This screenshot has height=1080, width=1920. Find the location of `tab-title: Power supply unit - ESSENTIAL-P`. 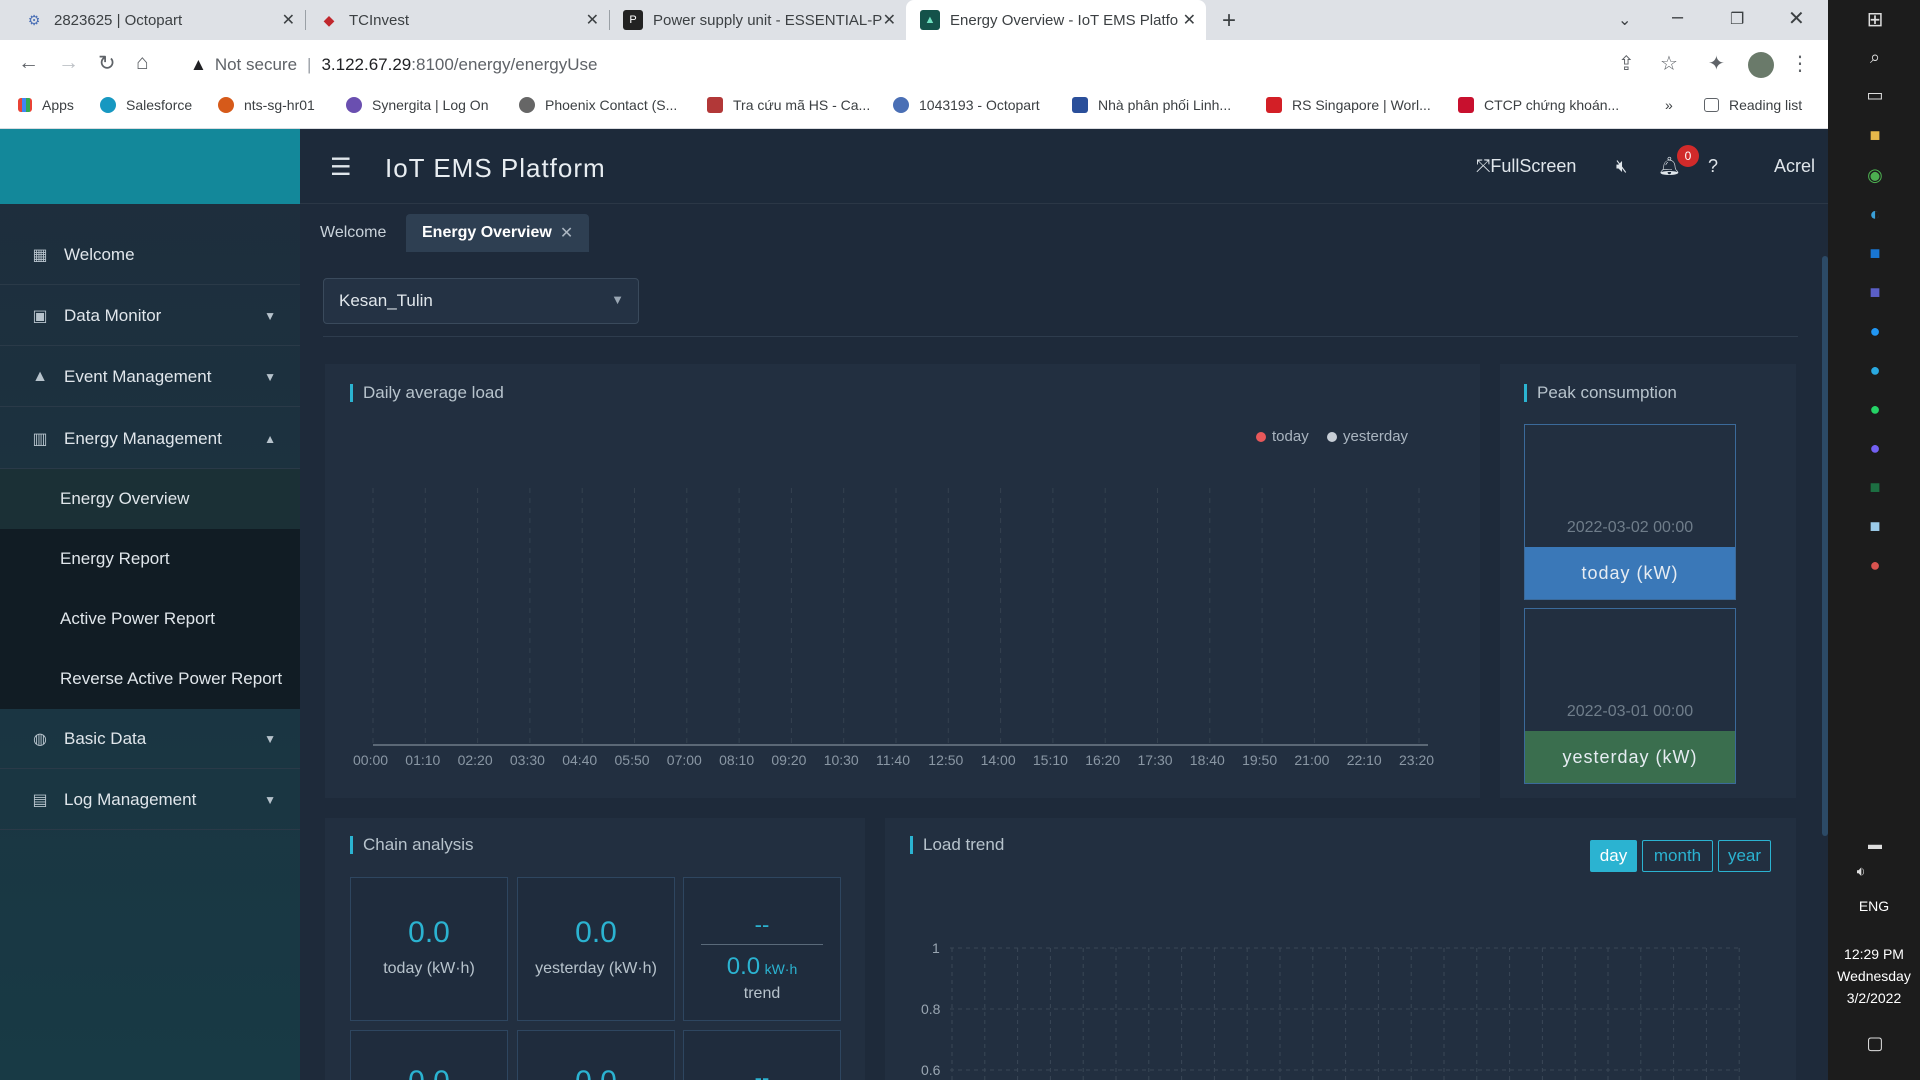

tab-title: Power supply unit - ESSENTIAL-P is located at coordinates (768, 20).